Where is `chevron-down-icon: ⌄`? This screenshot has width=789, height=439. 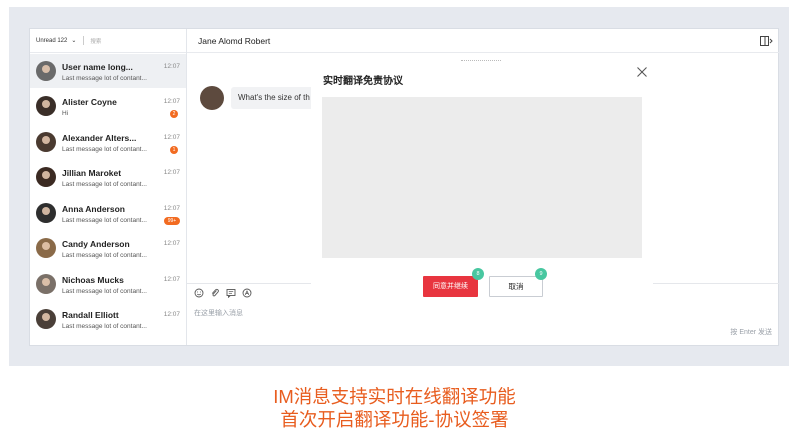
chevron-down-icon: ⌄ is located at coordinates (73, 40).